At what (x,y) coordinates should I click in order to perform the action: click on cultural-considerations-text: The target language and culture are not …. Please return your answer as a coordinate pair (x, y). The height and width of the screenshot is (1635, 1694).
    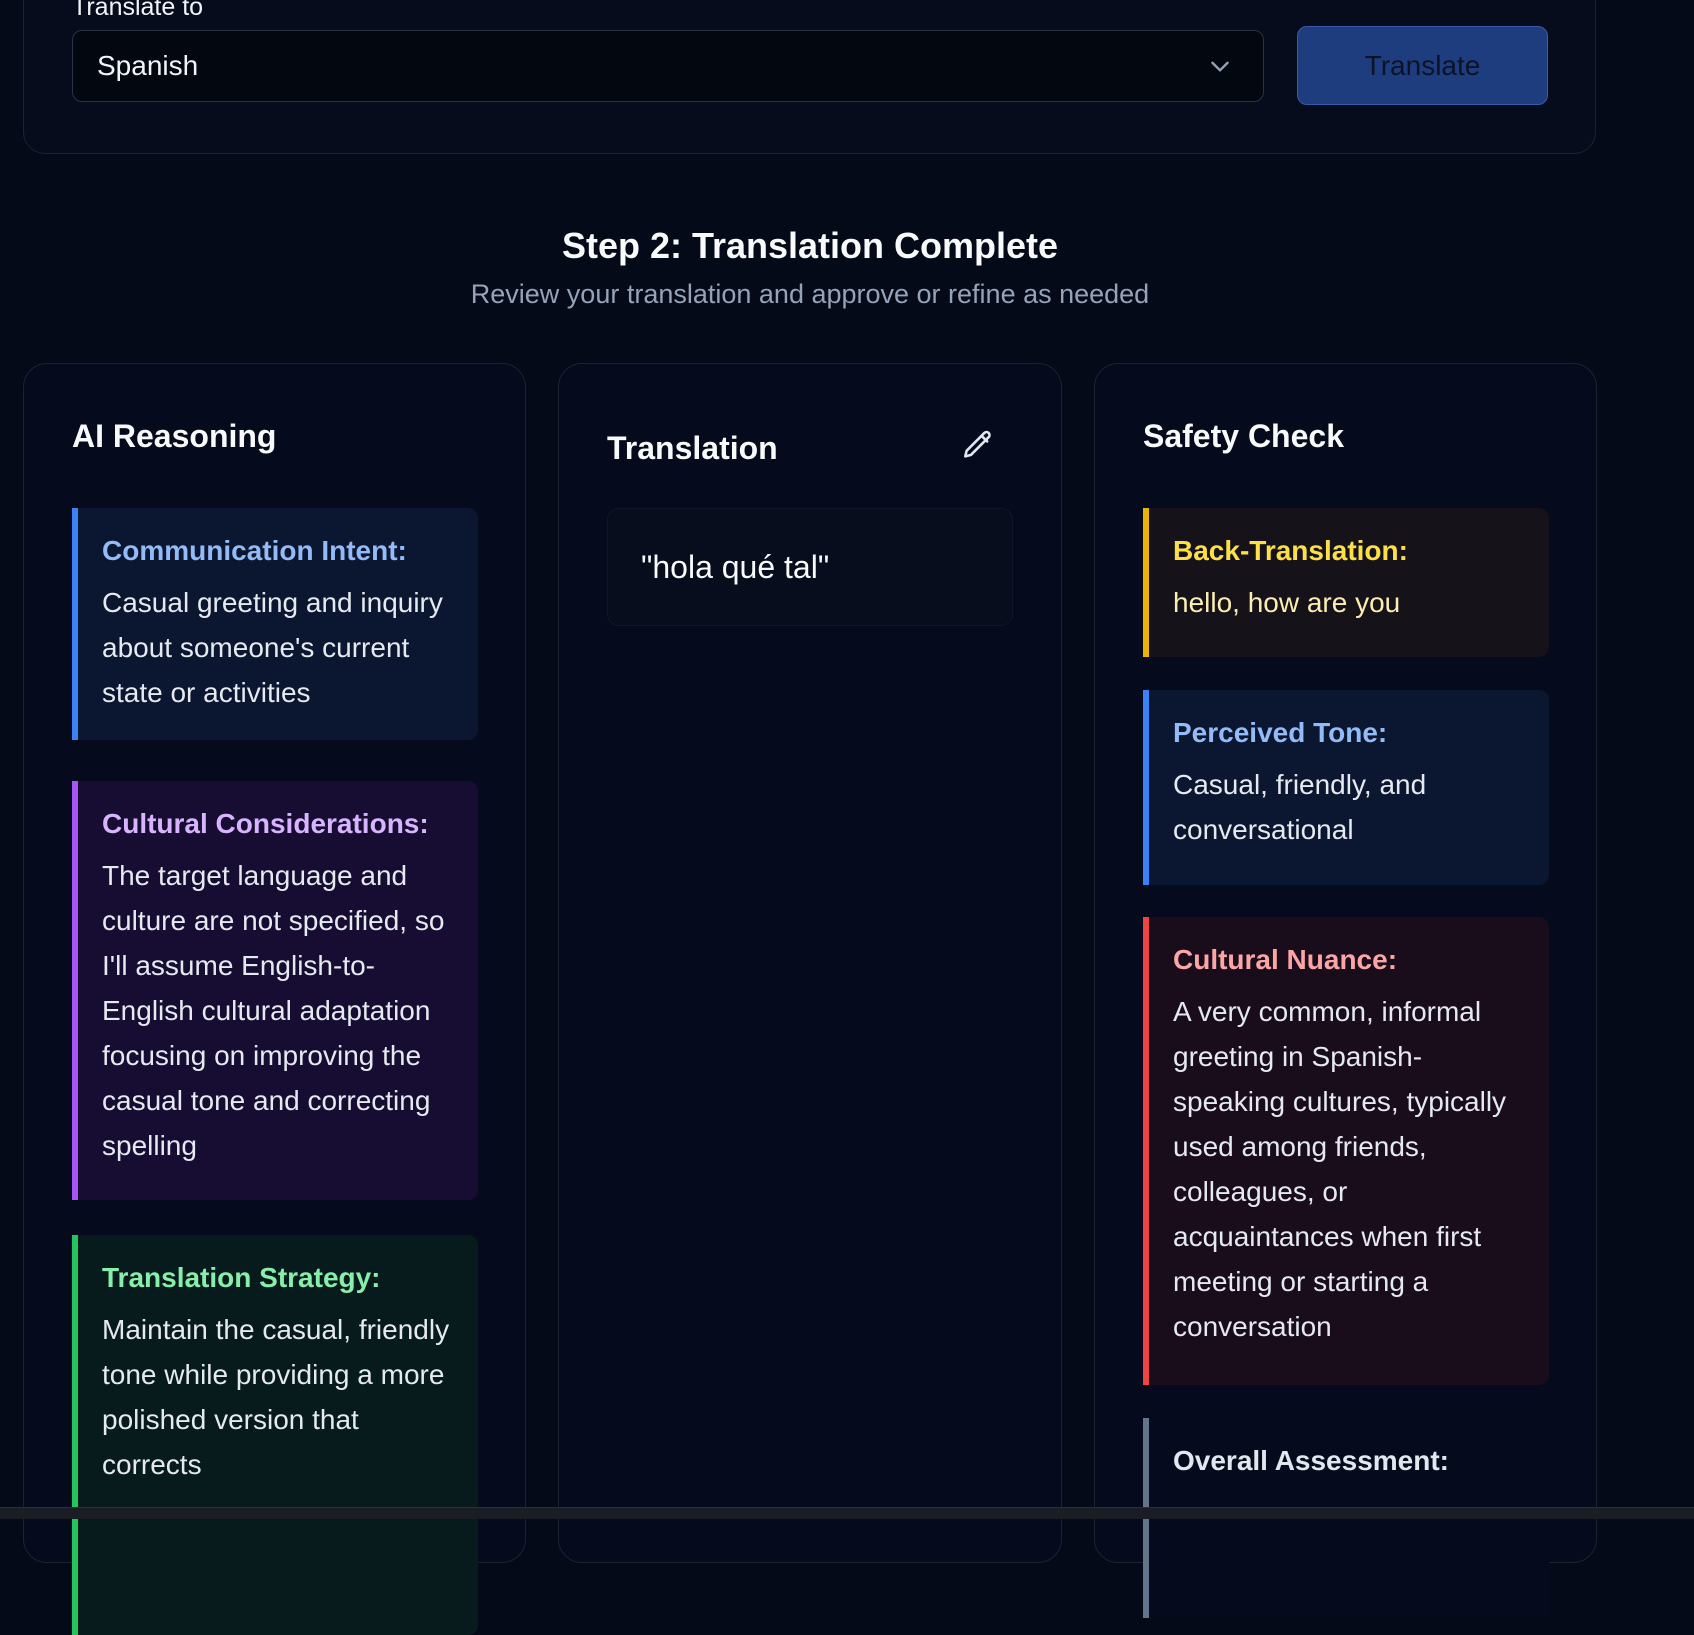
    Looking at the image, I should click on (273, 1010).